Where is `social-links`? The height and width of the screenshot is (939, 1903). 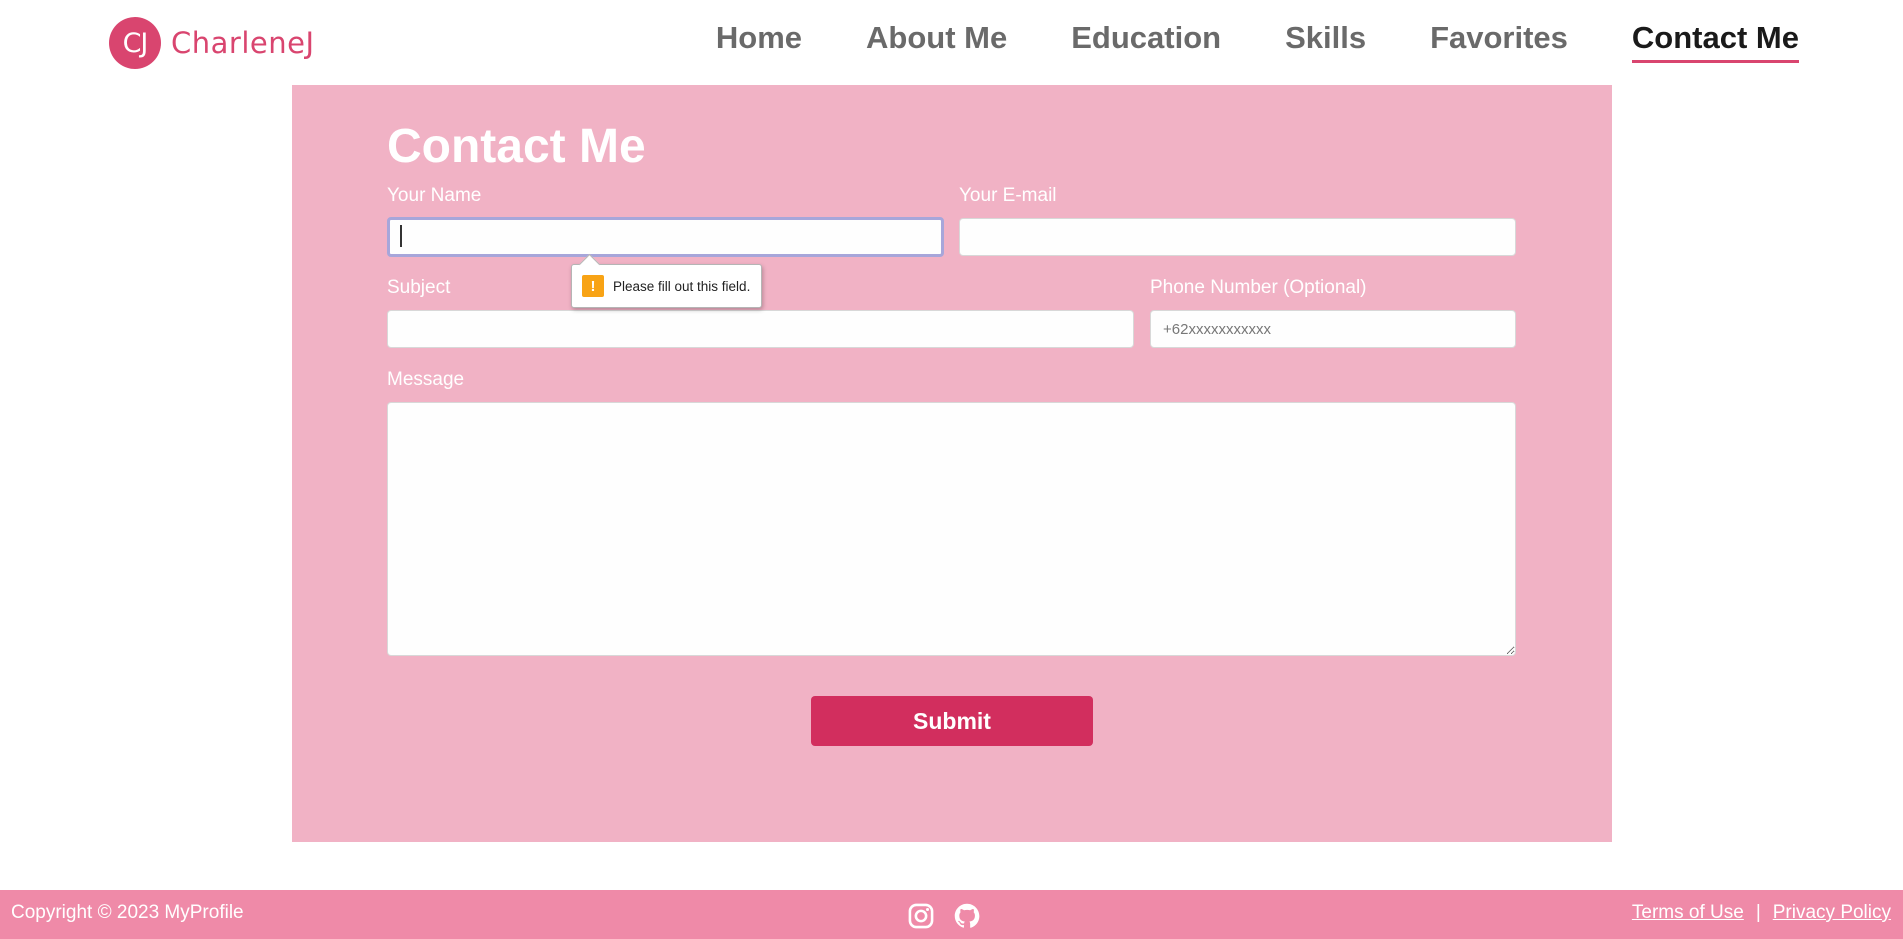
social-links is located at coordinates (944, 916).